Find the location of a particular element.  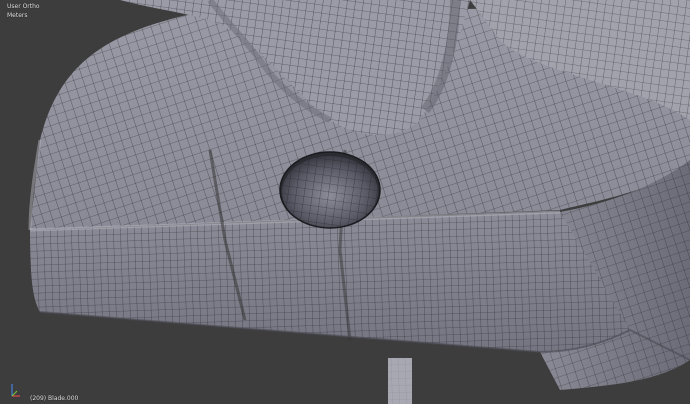

view-name-label: User Ortho is located at coordinates (23, 6).